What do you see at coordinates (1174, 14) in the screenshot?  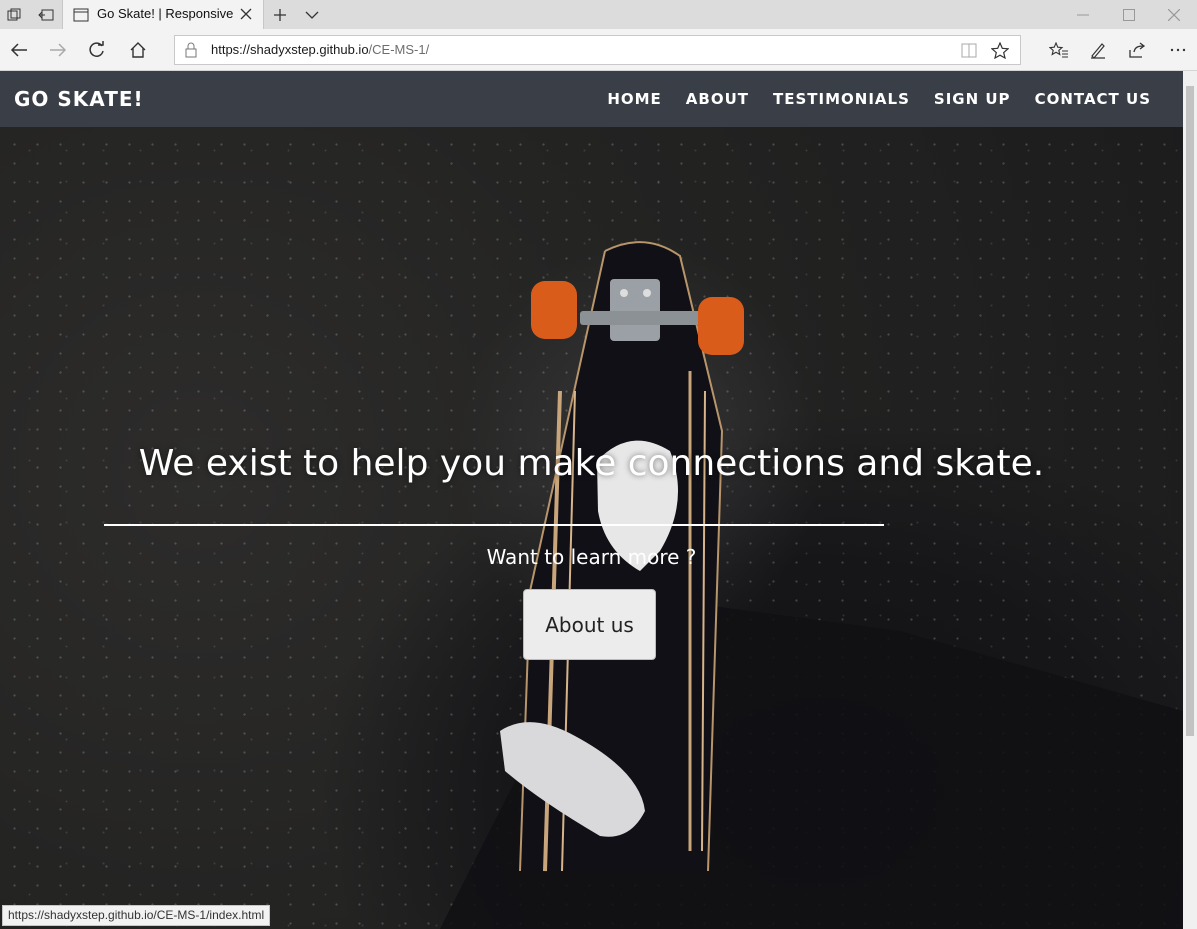 I see `close-window-icon` at bounding box center [1174, 14].